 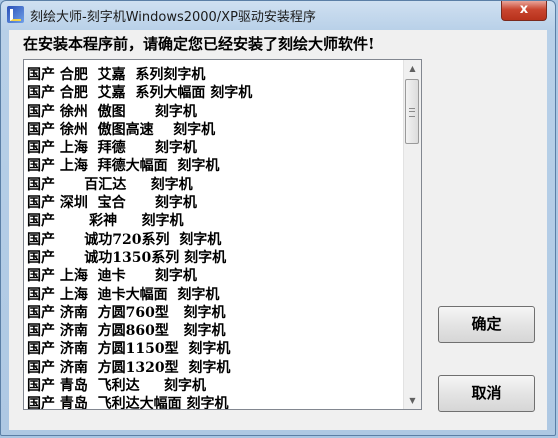 What do you see at coordinates (215, 112) in the screenshot?
I see `list-item: 国产 徐州 傲图 刻字机` at bounding box center [215, 112].